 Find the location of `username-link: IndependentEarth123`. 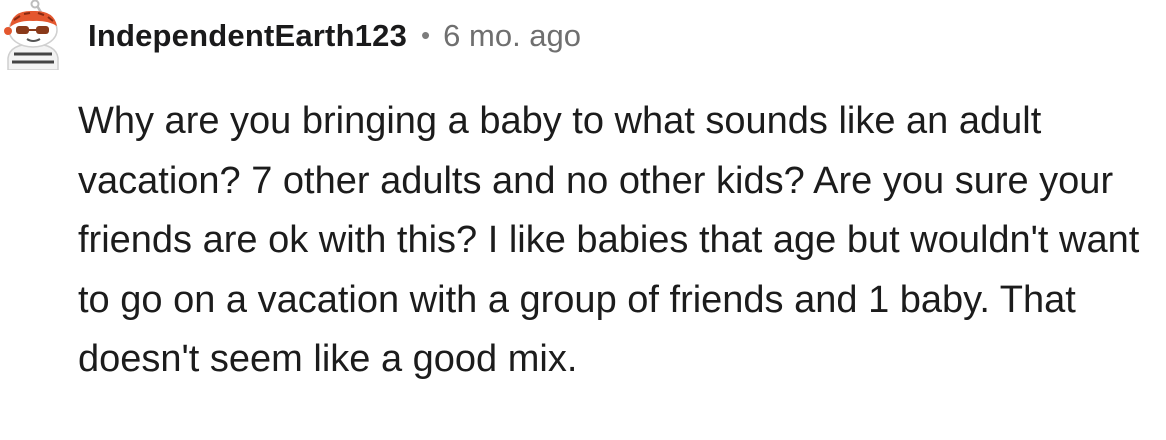

username-link: IndependentEarth123 is located at coordinates (247, 36).